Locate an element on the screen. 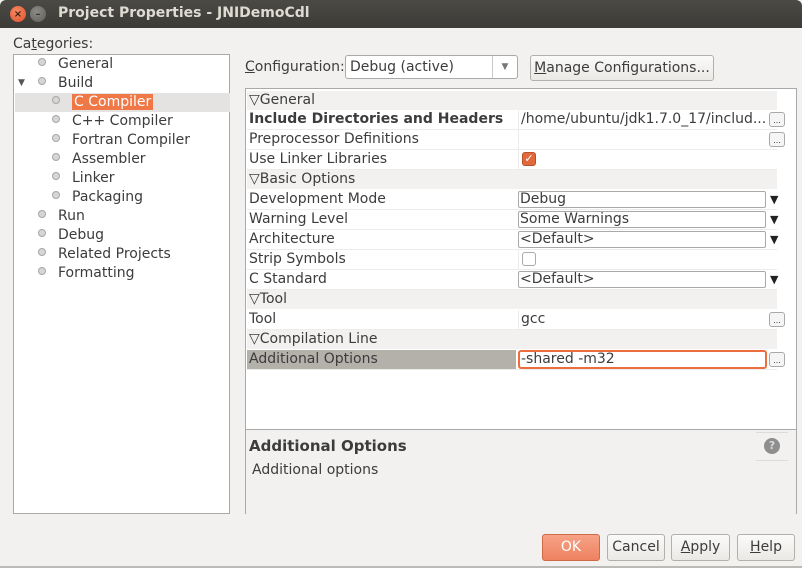 The height and width of the screenshot is (568, 802). property-value-cell is located at coordinates (646, 159).